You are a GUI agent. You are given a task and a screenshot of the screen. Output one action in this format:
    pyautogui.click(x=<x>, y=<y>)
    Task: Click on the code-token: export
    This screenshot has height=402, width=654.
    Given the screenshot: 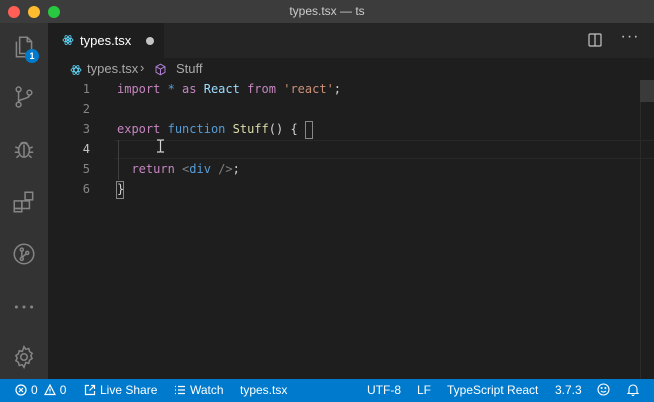 What is the action you would take?
    pyautogui.click(x=139, y=129)
    